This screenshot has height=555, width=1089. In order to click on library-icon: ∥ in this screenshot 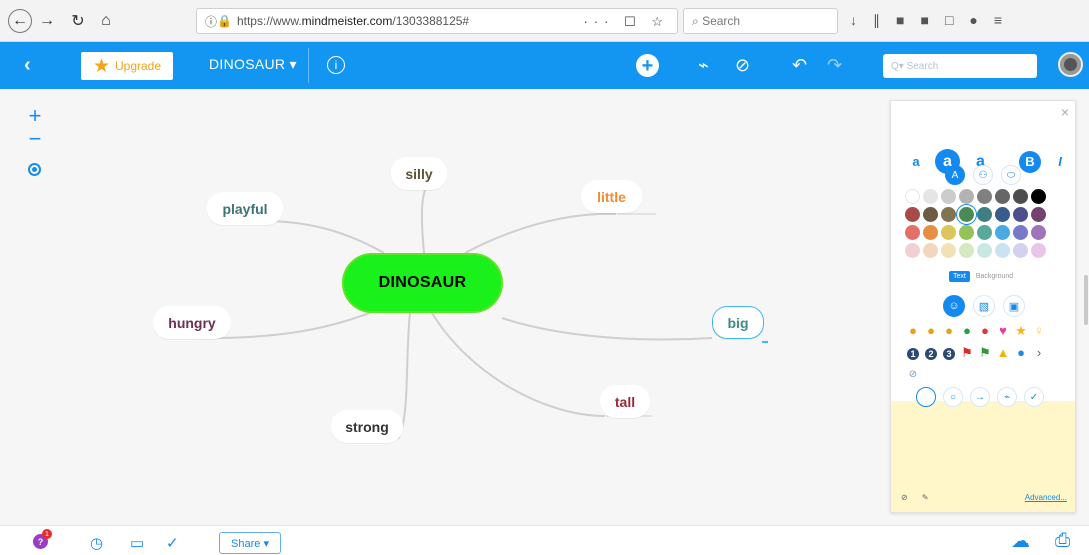, I will do `click(876, 20)`.